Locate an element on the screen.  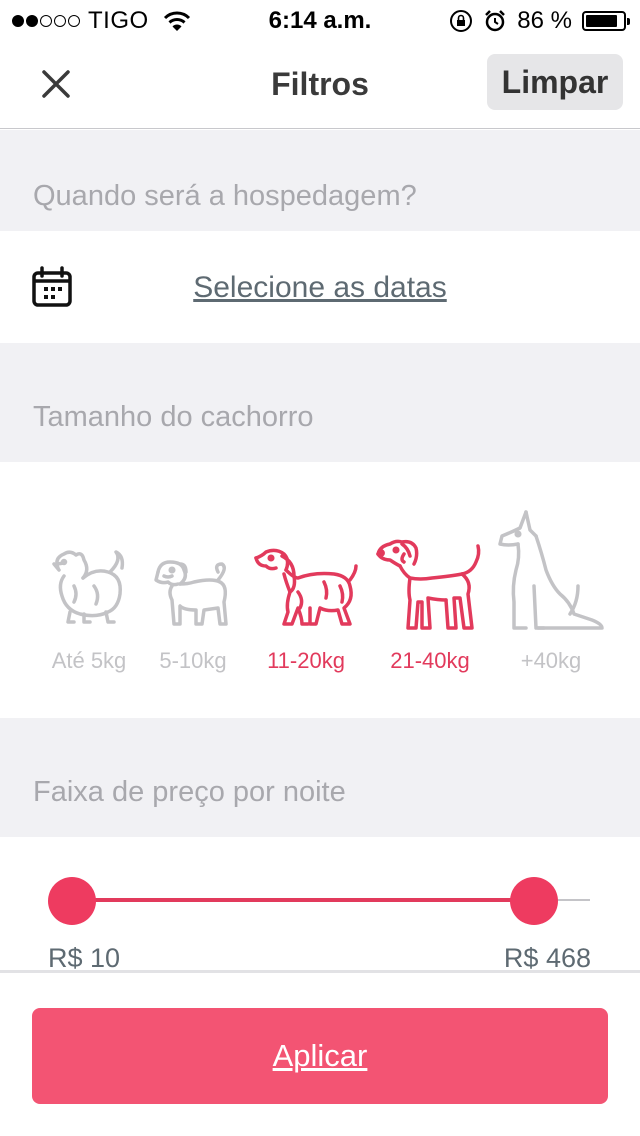
pug-icon is located at coordinates (191, 593).